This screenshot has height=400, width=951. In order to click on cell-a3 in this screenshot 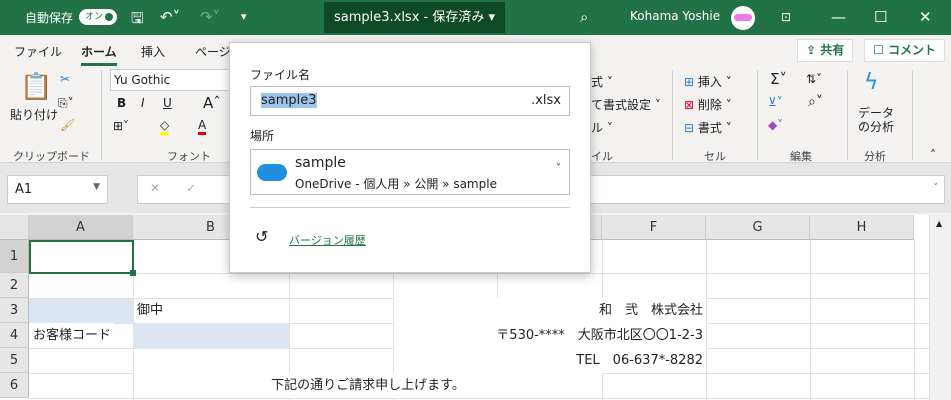, I will do `click(81, 310)`.